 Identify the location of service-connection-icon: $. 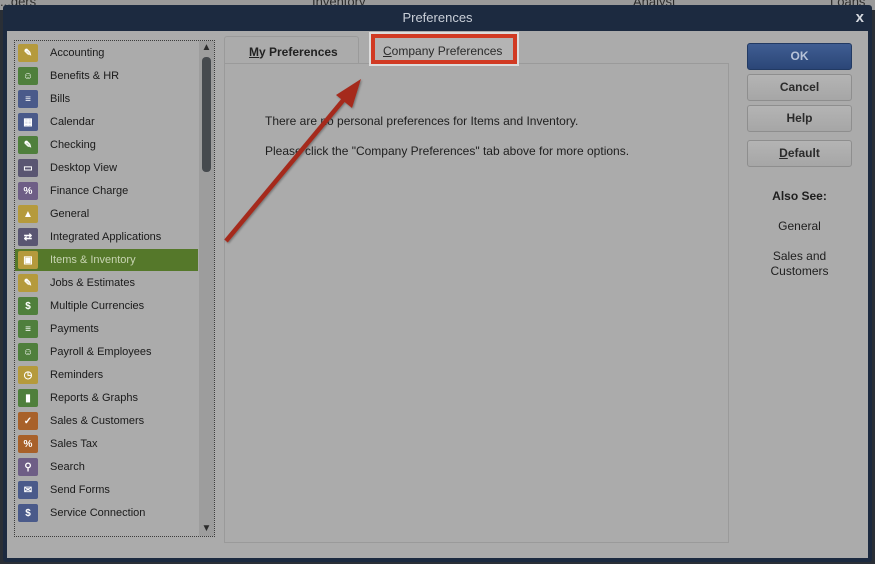
(28, 513).